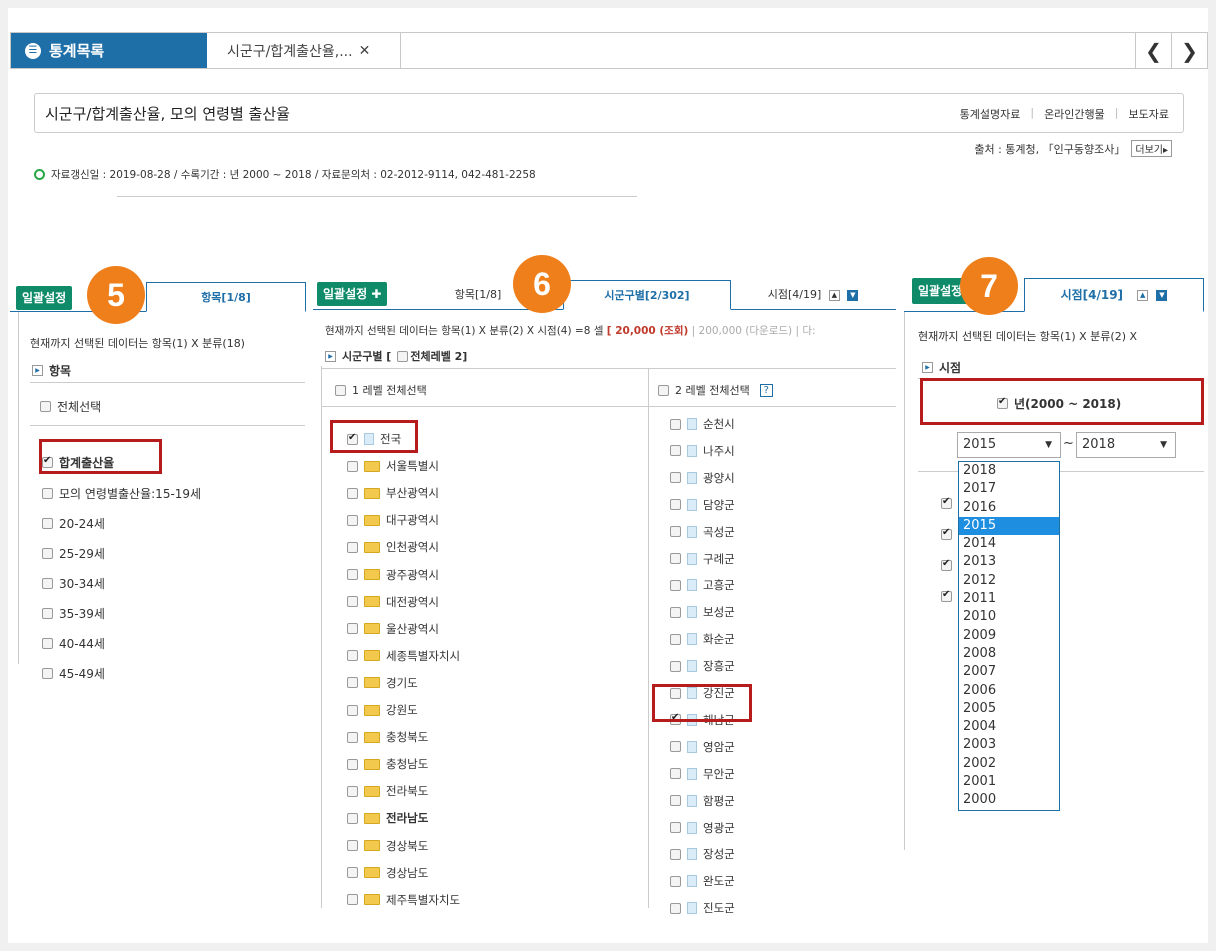 This screenshot has height=951, width=1216. Describe the element at coordinates (715, 390) in the screenshot. I see `level2-select-all: 2 레벨 전체선택 ?` at that location.